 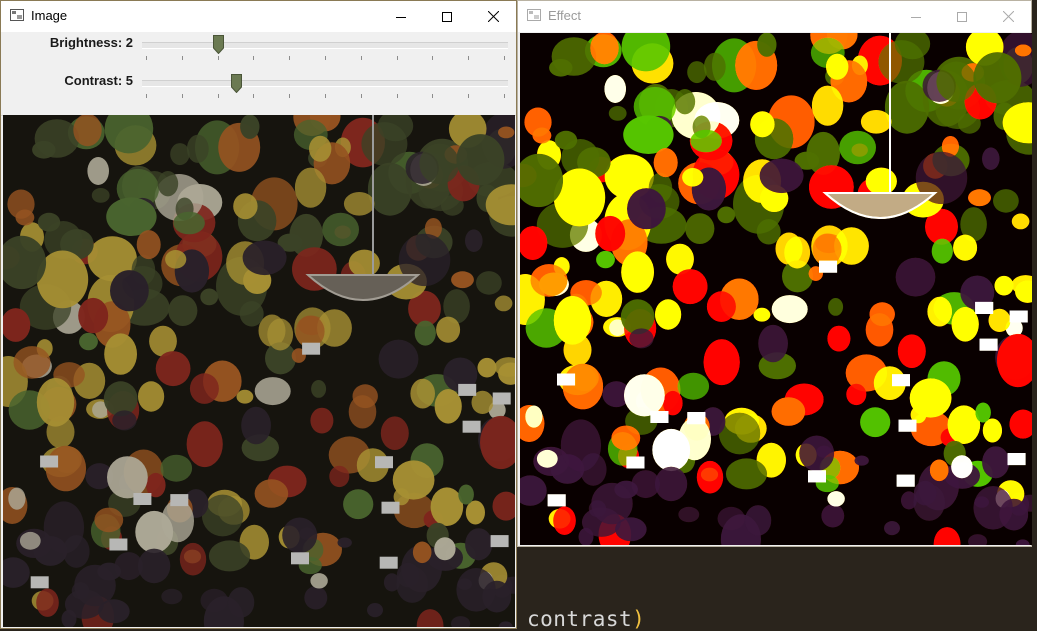 What do you see at coordinates (639, 619) in the screenshot?
I see `code-paren: )` at bounding box center [639, 619].